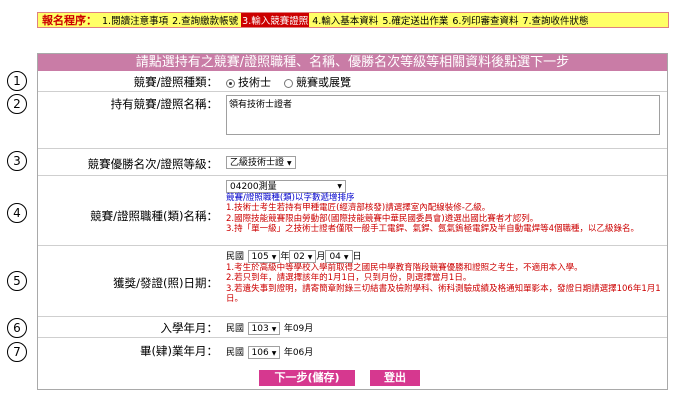 Image resolution: width=677 pixels, height=408 pixels. What do you see at coordinates (152, 164) in the screenshot?
I see `rank-level-label: 競賽優勝名次/證照等級：` at bounding box center [152, 164].